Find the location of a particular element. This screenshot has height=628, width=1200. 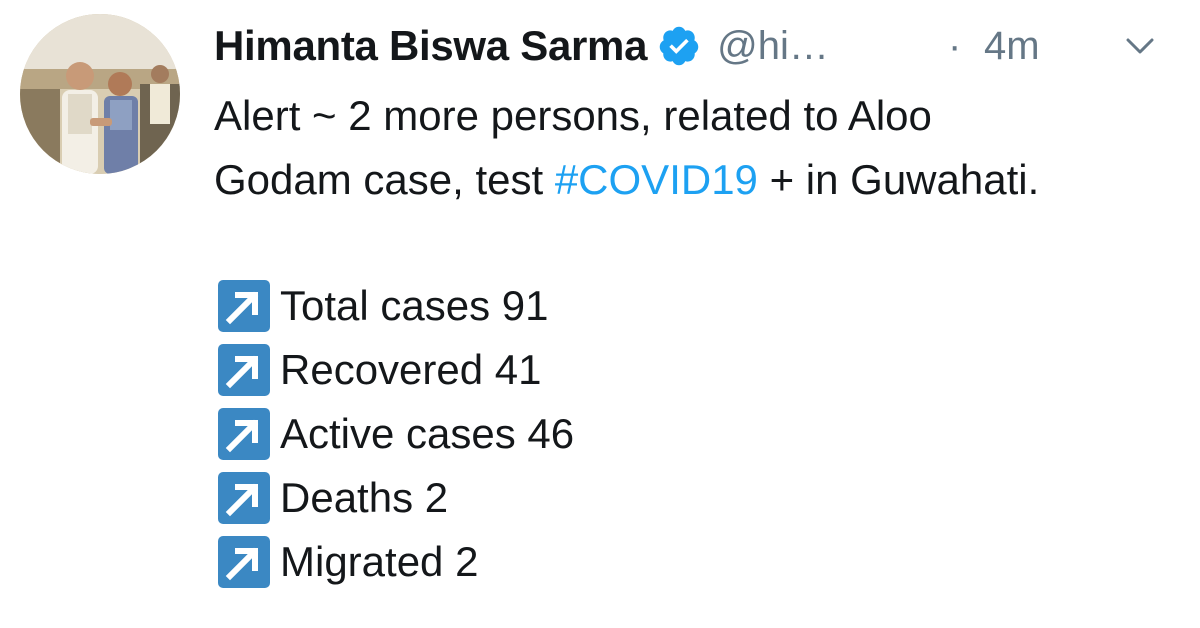

verified-badge-icon is located at coordinates (679, 46).